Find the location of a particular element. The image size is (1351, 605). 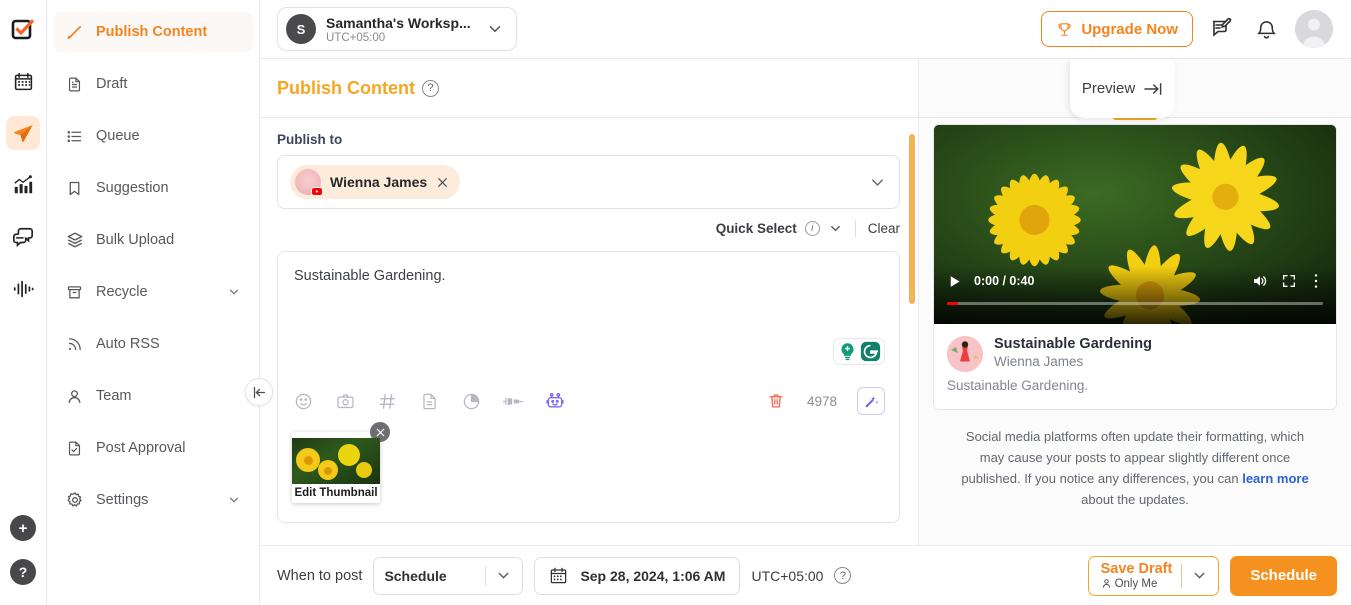

workspace-timezone: UTC+05:00 is located at coordinates (356, 37).